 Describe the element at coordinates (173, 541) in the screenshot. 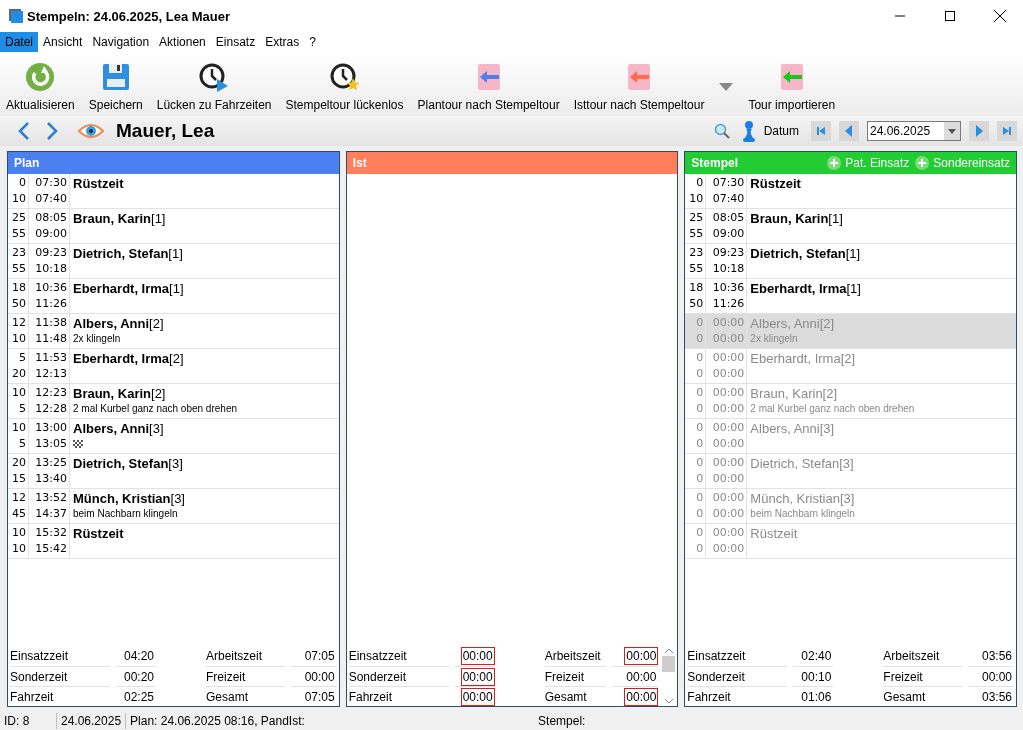

I see `tour-row: 10 10 15:32 15:42 Rüstzeit` at that location.